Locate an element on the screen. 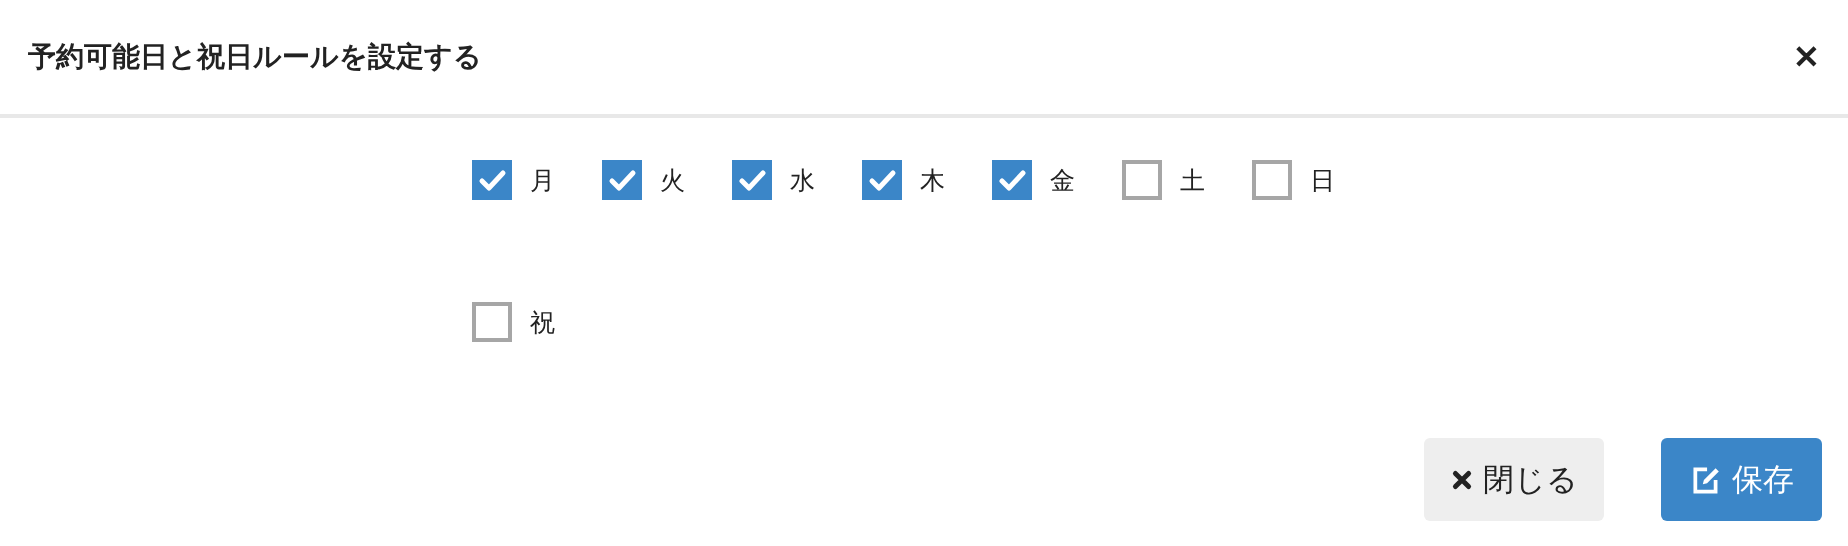 This screenshot has height=546, width=1848. checkbox-label: 金 is located at coordinates (1062, 180).